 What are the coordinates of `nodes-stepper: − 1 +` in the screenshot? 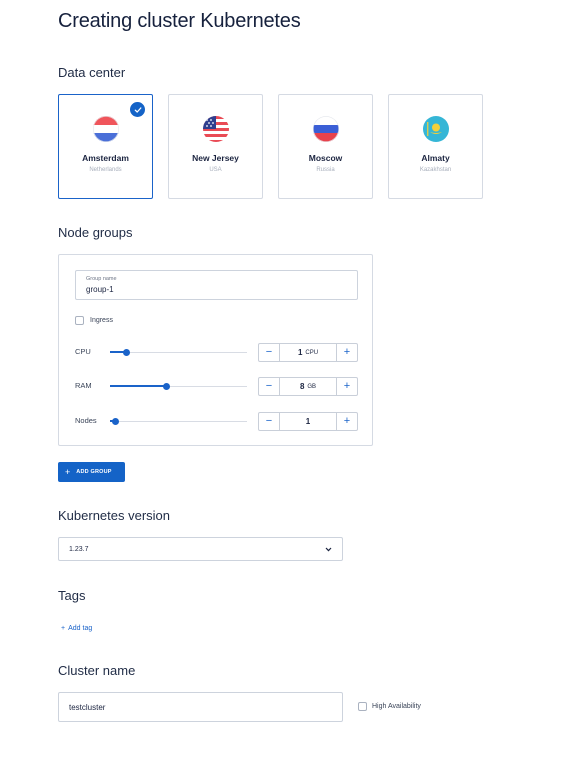 It's located at (308, 421).